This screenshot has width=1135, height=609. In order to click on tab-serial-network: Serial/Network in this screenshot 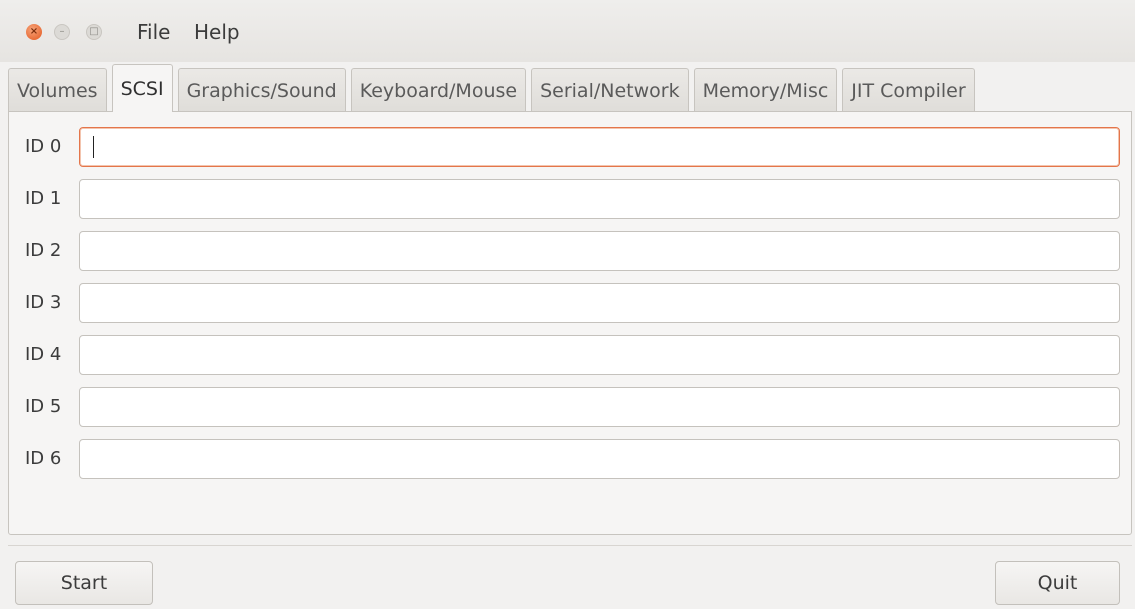, I will do `click(610, 90)`.